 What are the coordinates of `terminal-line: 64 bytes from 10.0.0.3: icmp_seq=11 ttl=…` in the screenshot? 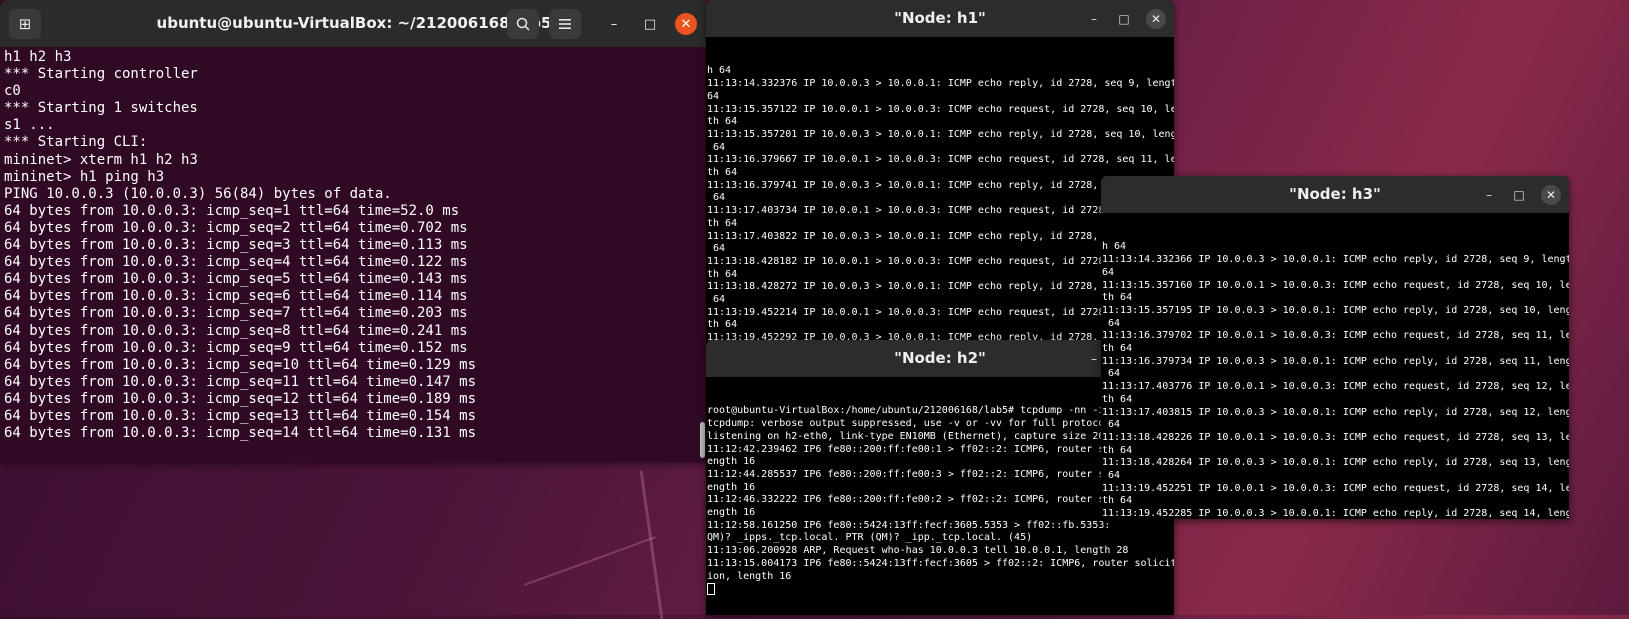 It's located at (354, 382).